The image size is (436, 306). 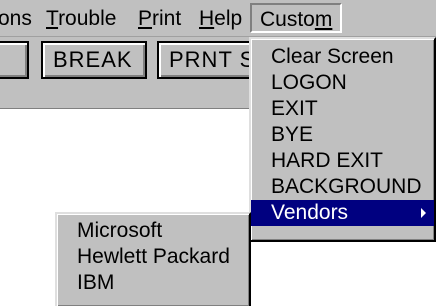 I want to click on menu-item-vendors-label: Vendors, so click(x=310, y=212).